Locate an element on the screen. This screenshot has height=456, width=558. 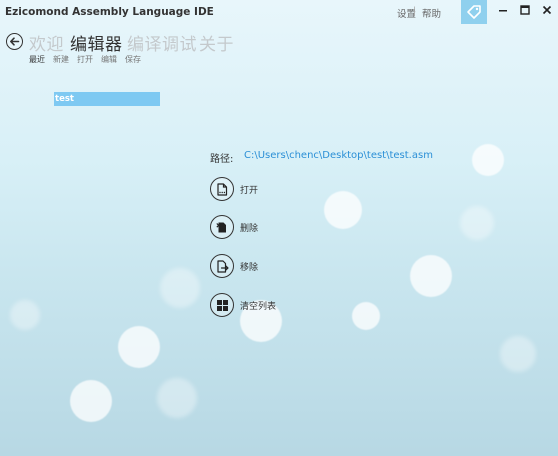
clear-list-button-circle is located at coordinates (222, 305).